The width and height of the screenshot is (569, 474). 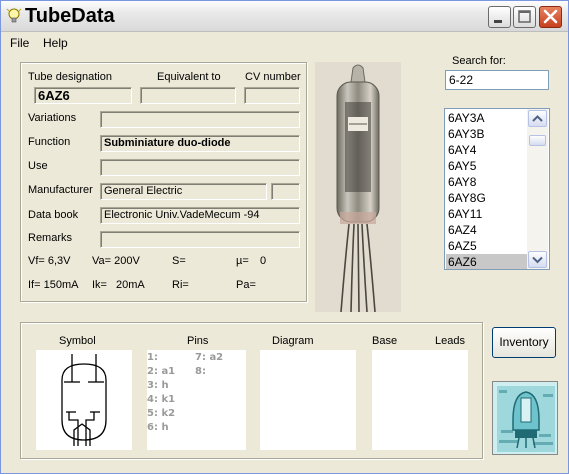 What do you see at coordinates (498, 21) in the screenshot?
I see `minimize-icon` at bounding box center [498, 21].